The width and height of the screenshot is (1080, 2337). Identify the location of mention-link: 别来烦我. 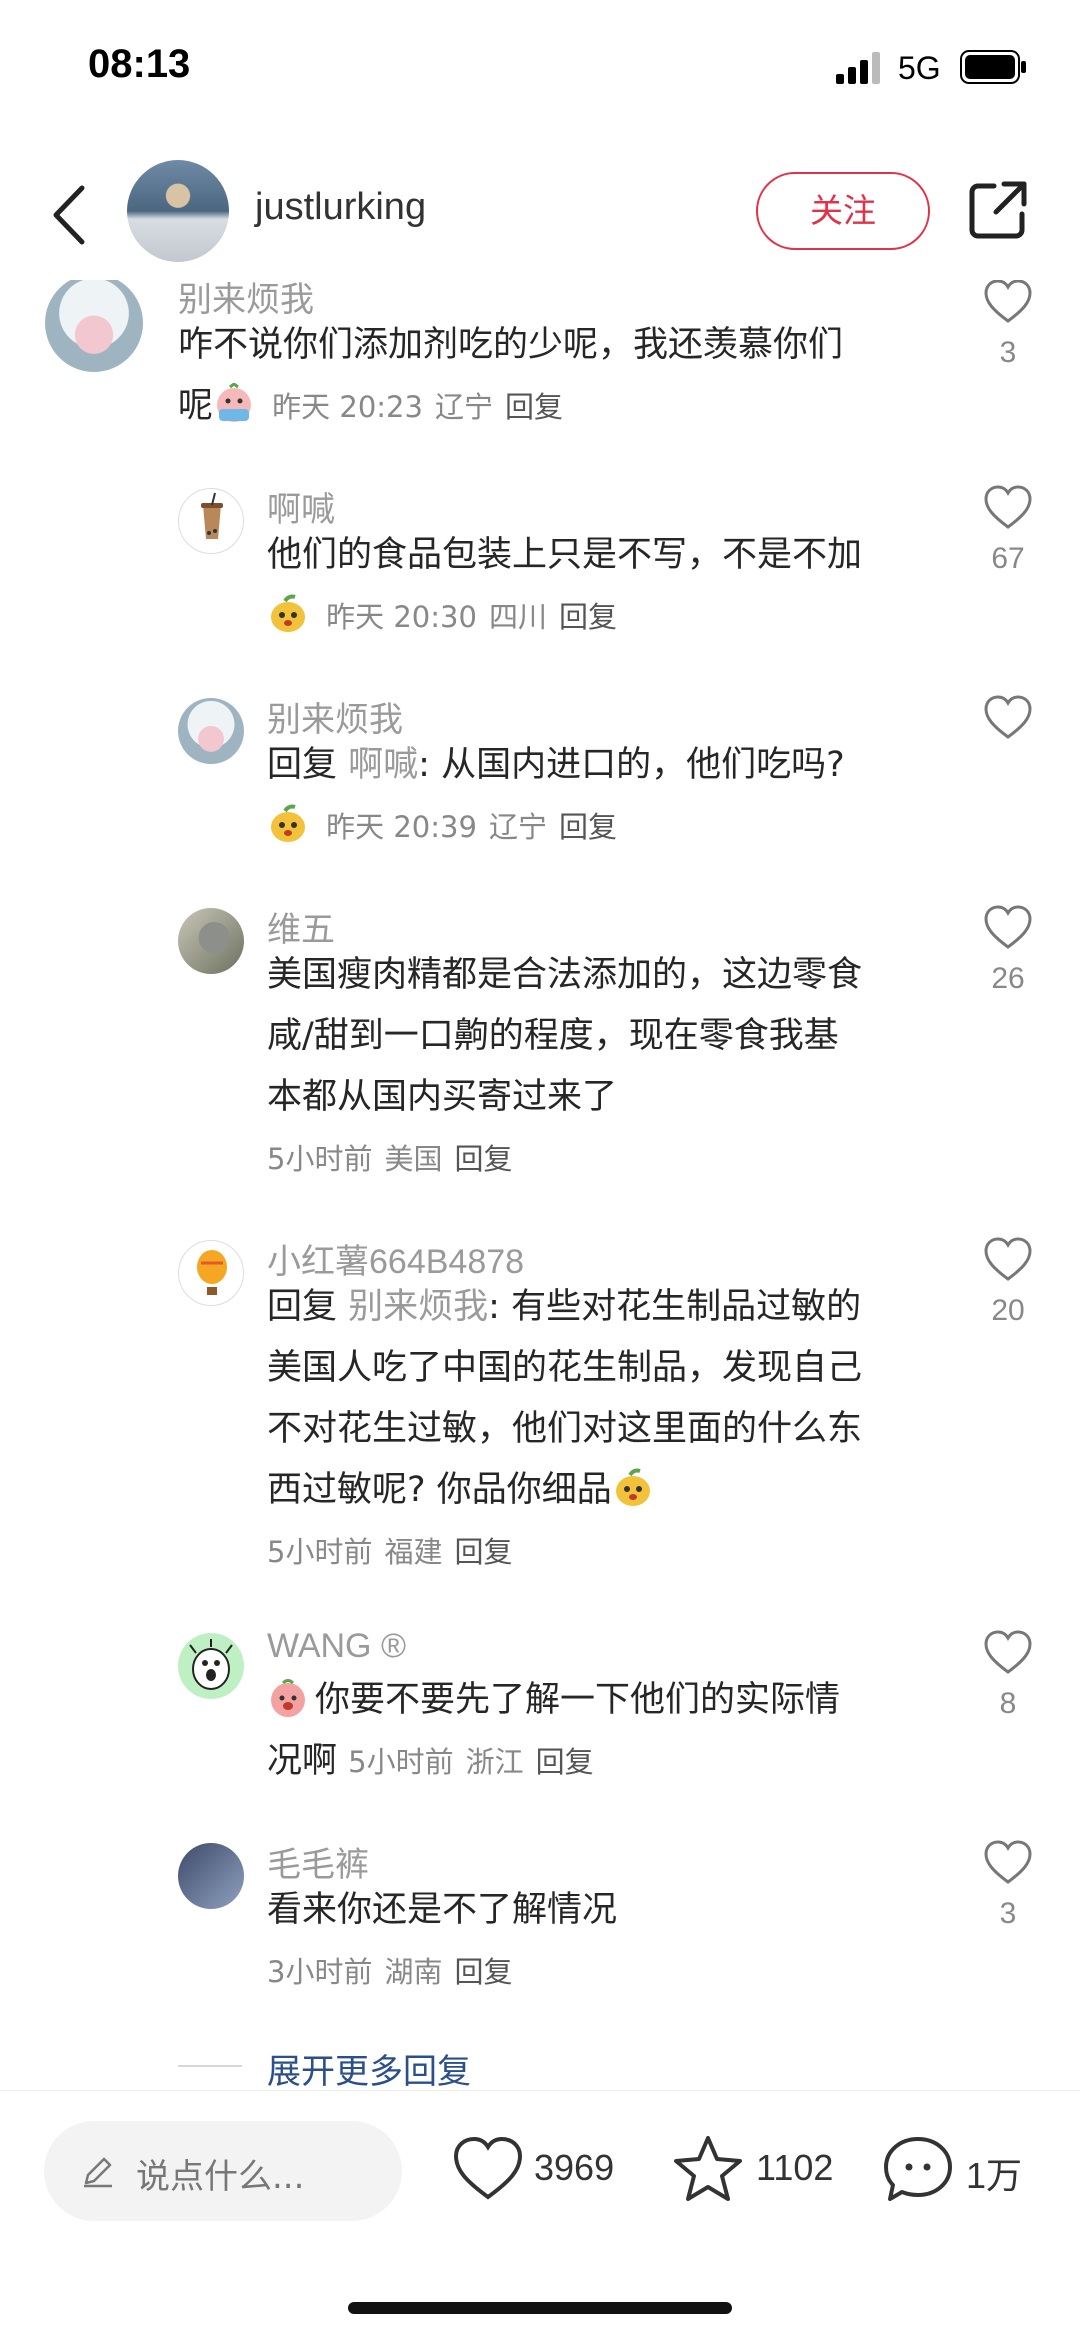
(418, 1307).